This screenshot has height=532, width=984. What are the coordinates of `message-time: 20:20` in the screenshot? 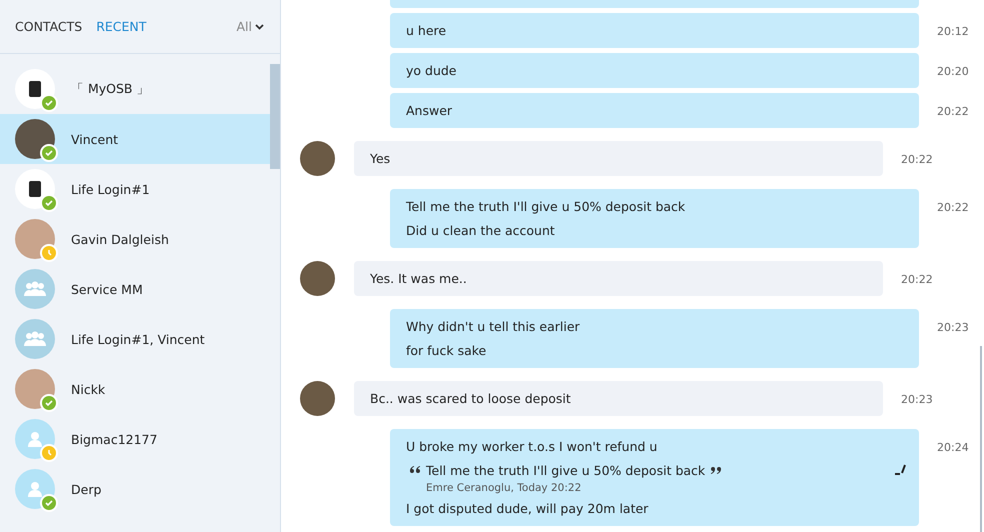 It's located at (953, 71).